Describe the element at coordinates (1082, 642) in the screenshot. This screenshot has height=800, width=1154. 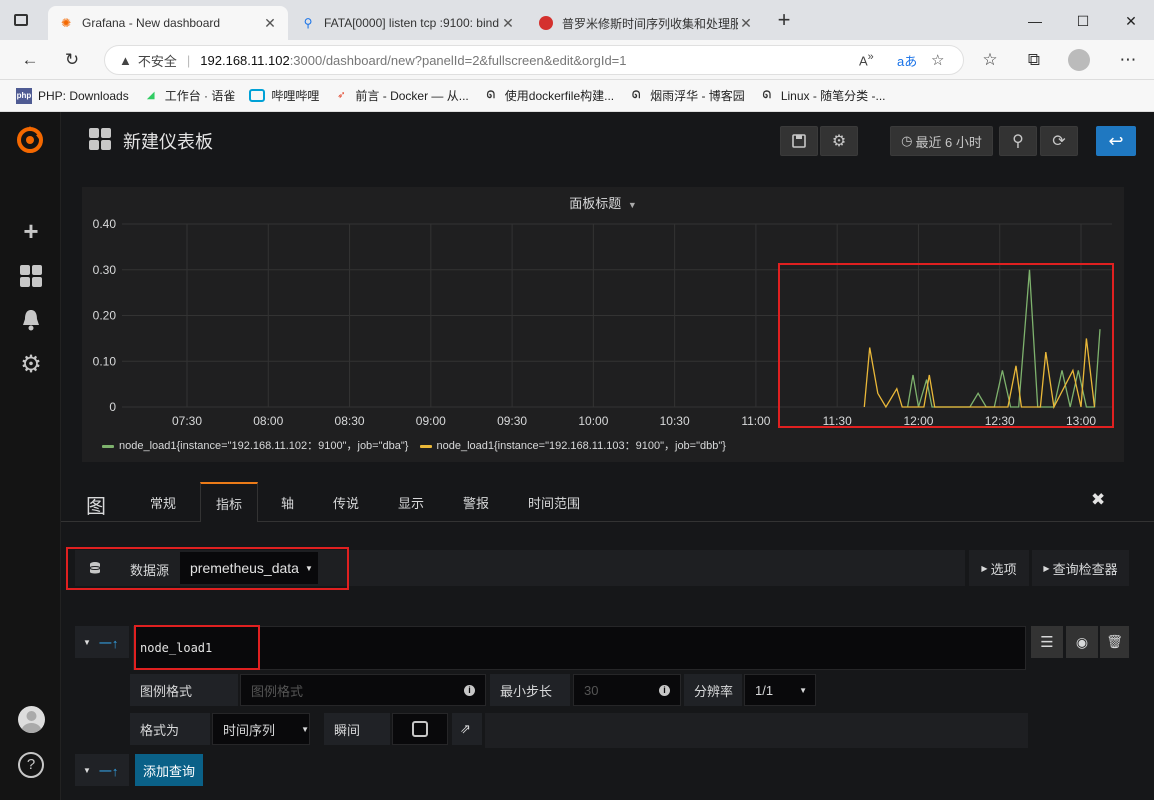
I see `query-hide-button: ◉` at that location.